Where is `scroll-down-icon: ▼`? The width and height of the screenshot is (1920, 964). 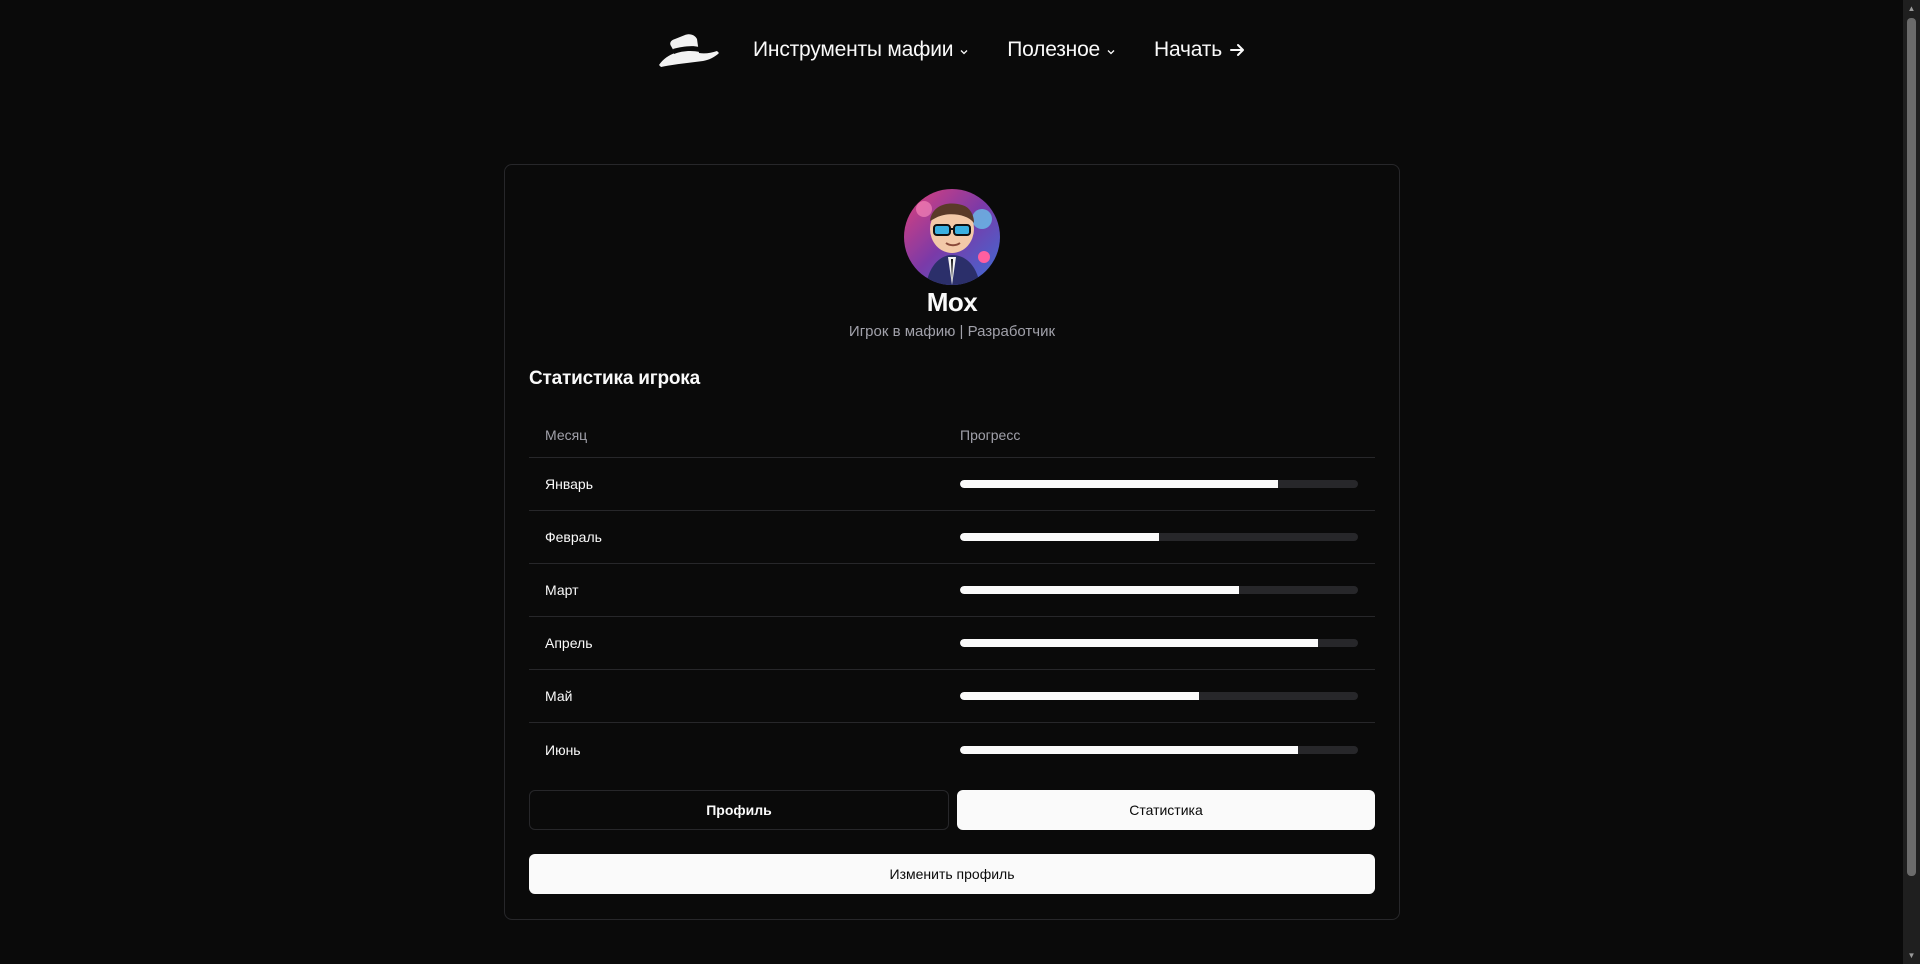
scroll-down-icon: ▼ is located at coordinates (1911, 955).